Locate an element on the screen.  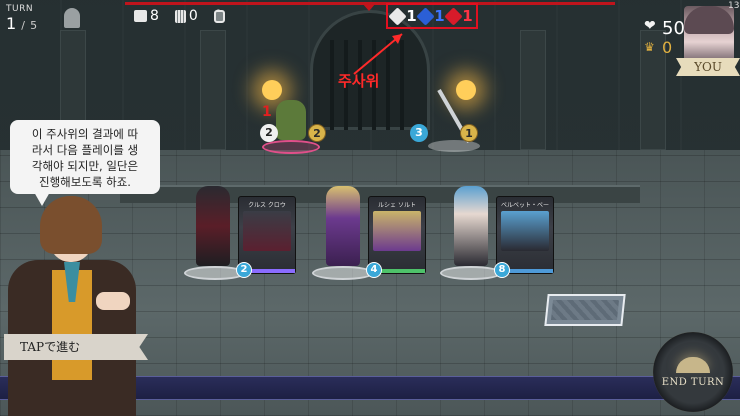
graveyard-icon is located at coordinates (72, 18).